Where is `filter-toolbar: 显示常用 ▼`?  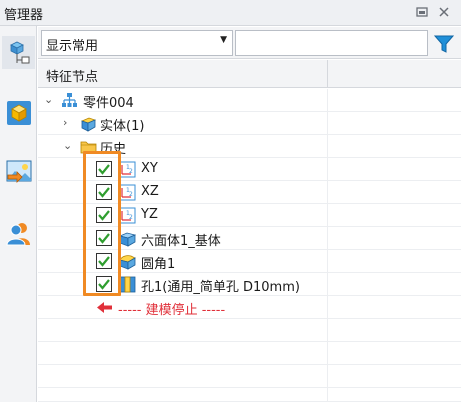 filter-toolbar: 显示常用 ▼ is located at coordinates (249, 43).